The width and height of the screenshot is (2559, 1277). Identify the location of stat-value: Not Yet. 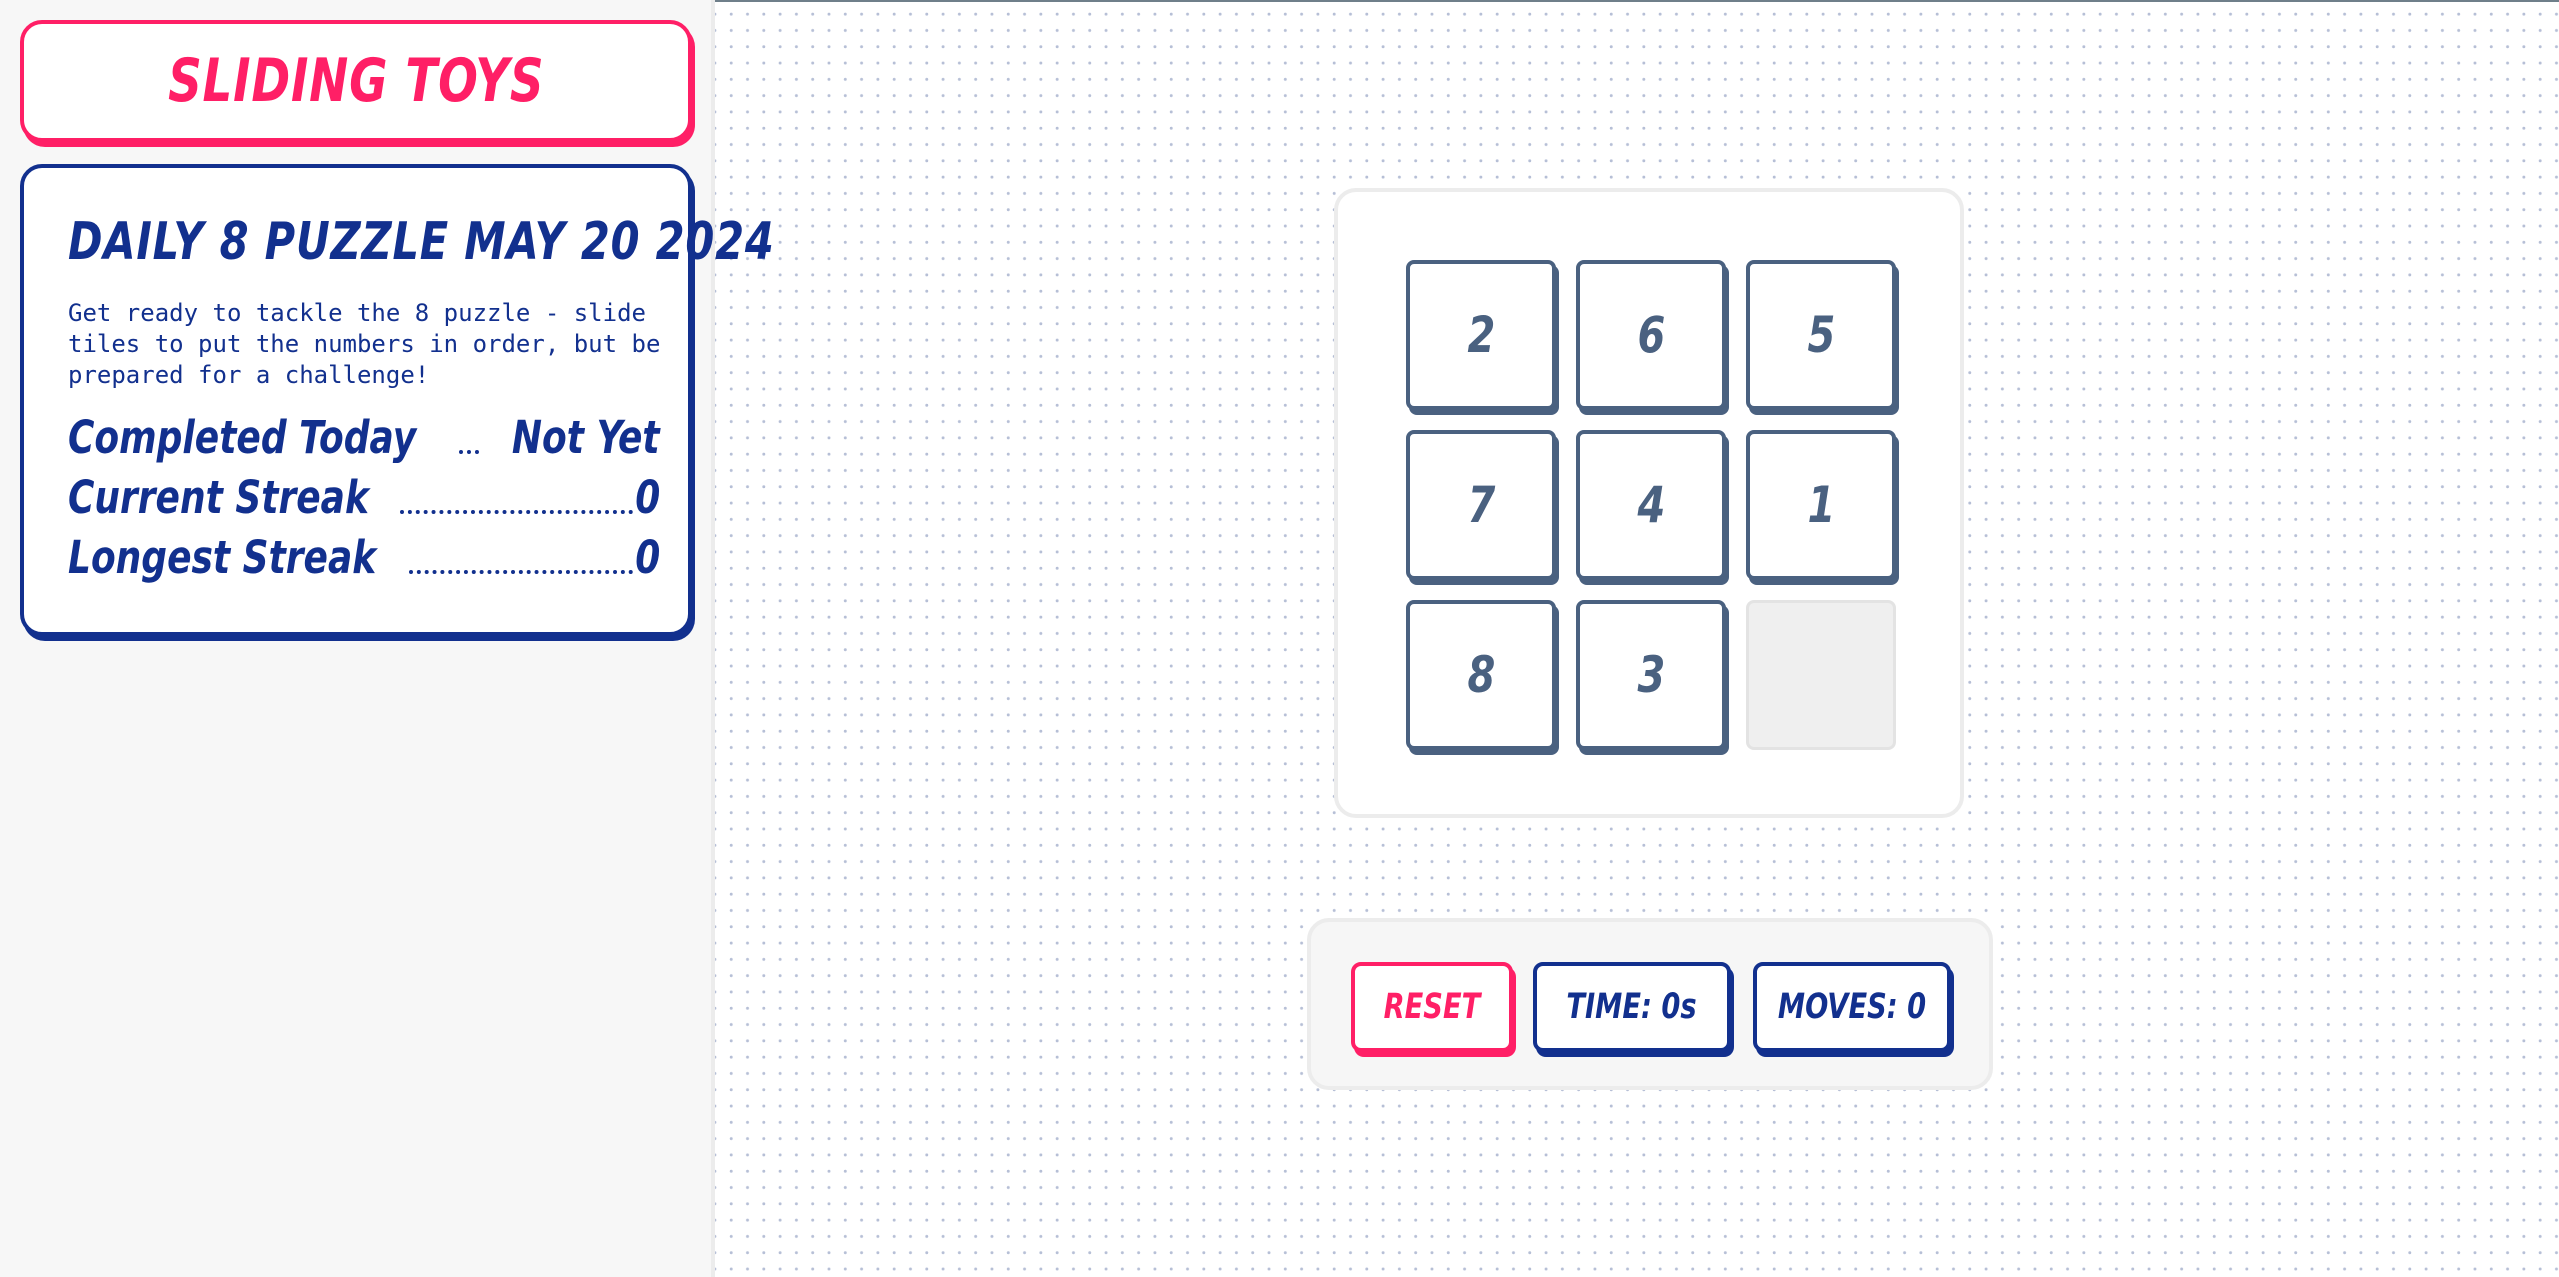
(586, 437).